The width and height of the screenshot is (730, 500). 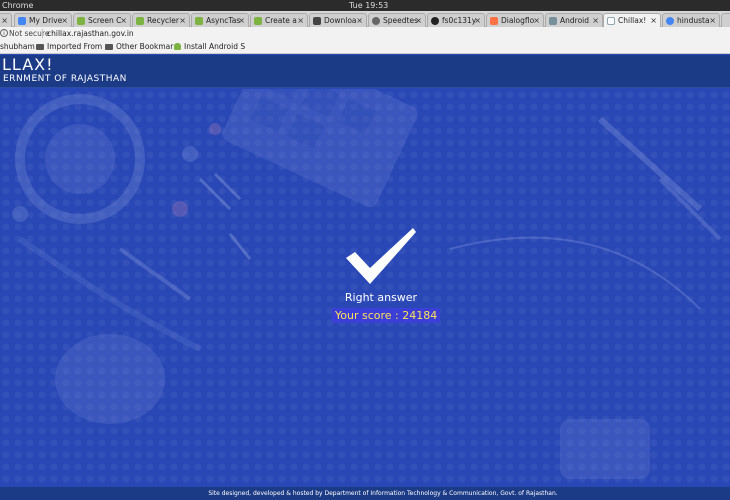 I want to click on tab-downloa: Downloa ×, so click(x=338, y=20).